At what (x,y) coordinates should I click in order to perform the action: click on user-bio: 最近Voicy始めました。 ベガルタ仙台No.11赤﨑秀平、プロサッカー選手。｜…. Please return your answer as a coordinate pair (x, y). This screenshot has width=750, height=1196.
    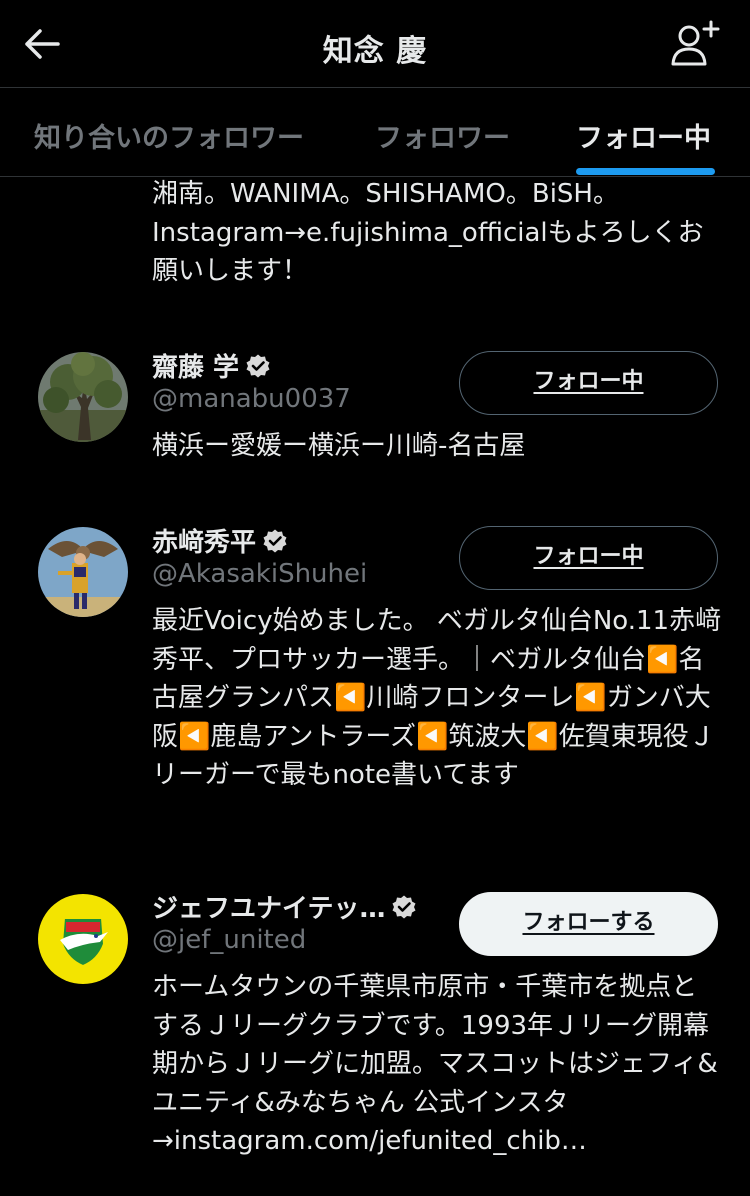
    Looking at the image, I should click on (437, 698).